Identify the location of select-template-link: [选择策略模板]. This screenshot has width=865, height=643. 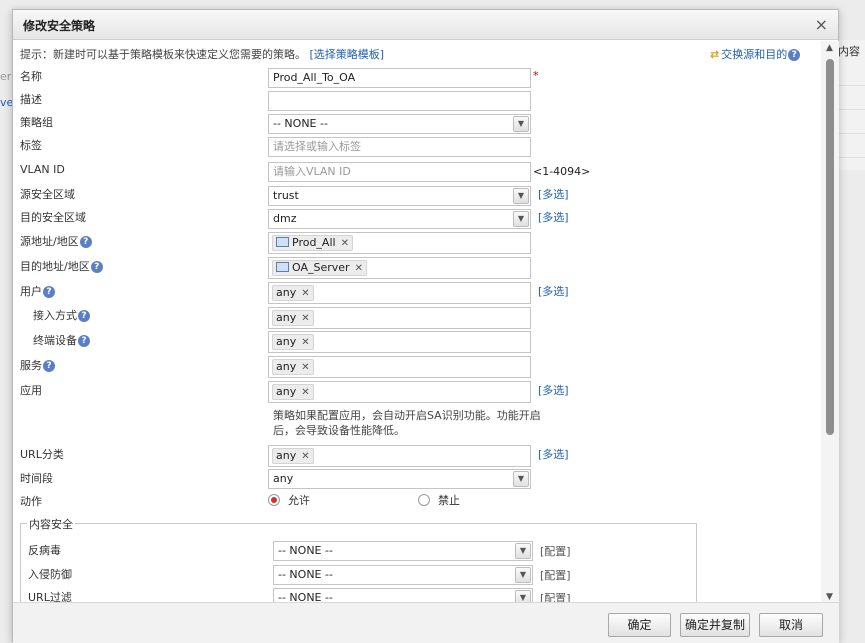
(347, 54).